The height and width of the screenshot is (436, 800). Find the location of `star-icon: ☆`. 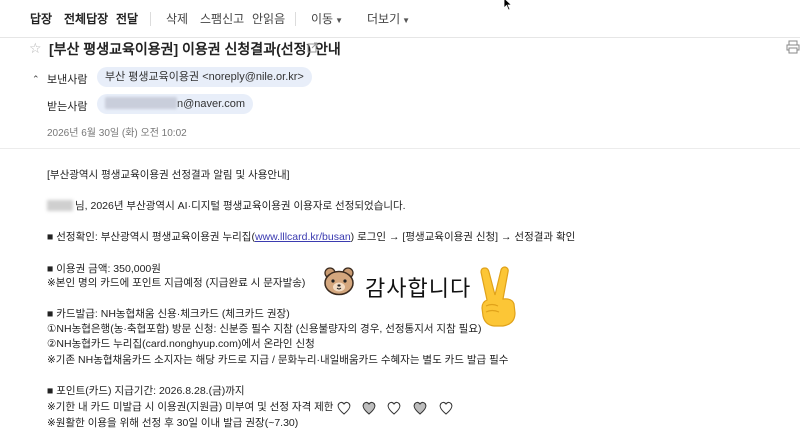

star-icon: ☆ is located at coordinates (35, 48).